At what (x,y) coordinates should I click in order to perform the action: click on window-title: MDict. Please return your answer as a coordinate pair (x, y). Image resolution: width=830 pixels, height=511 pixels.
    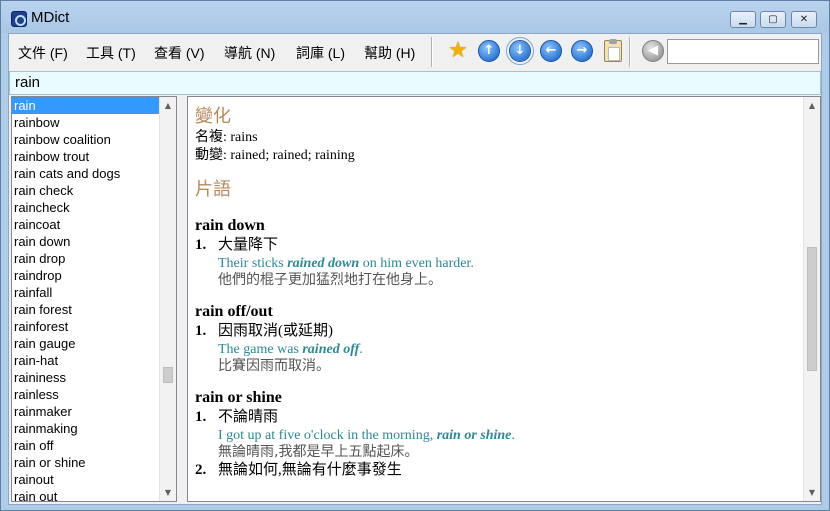
    Looking at the image, I should click on (50, 17).